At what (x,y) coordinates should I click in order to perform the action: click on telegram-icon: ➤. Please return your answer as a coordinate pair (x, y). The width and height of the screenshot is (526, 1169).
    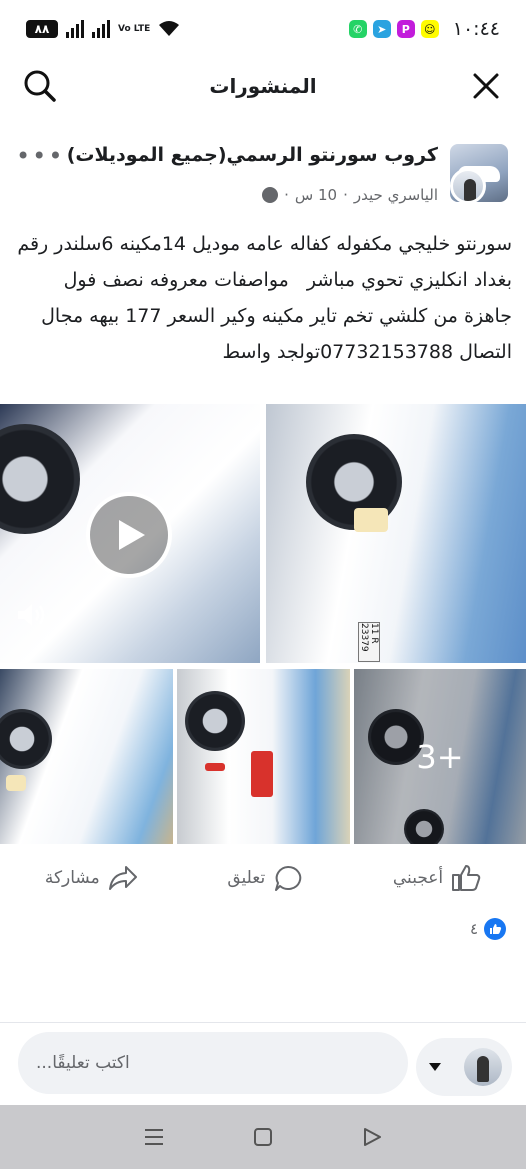
    Looking at the image, I should click on (381, 29).